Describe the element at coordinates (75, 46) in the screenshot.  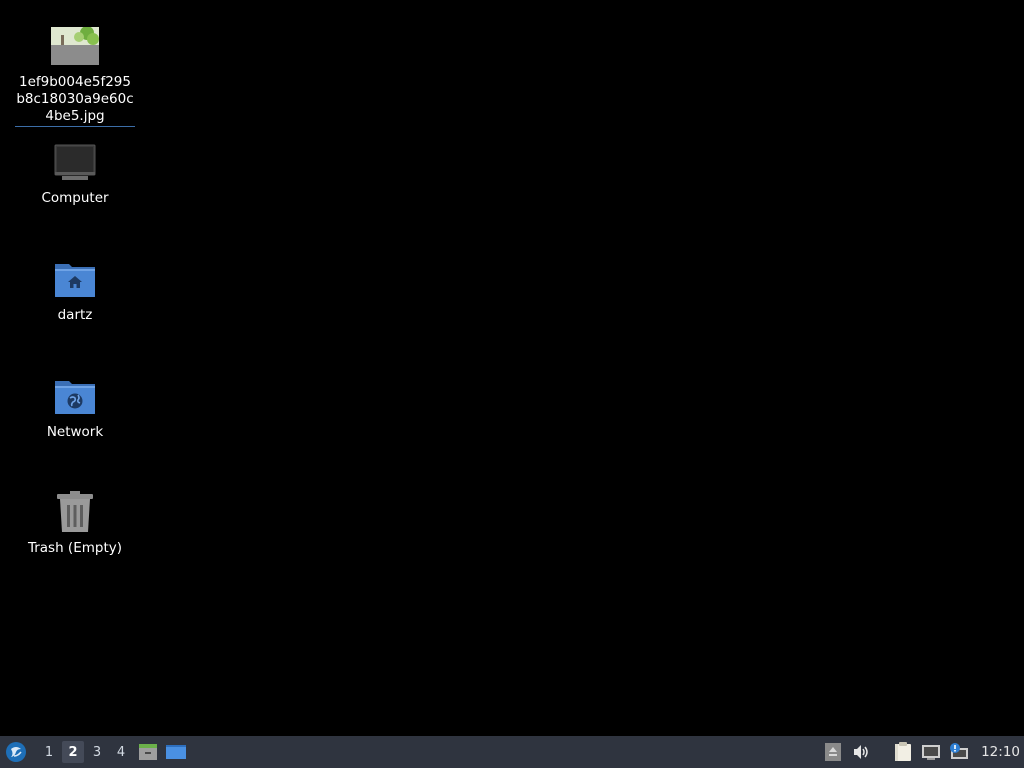
I see `image-thumbnail-icon` at that location.